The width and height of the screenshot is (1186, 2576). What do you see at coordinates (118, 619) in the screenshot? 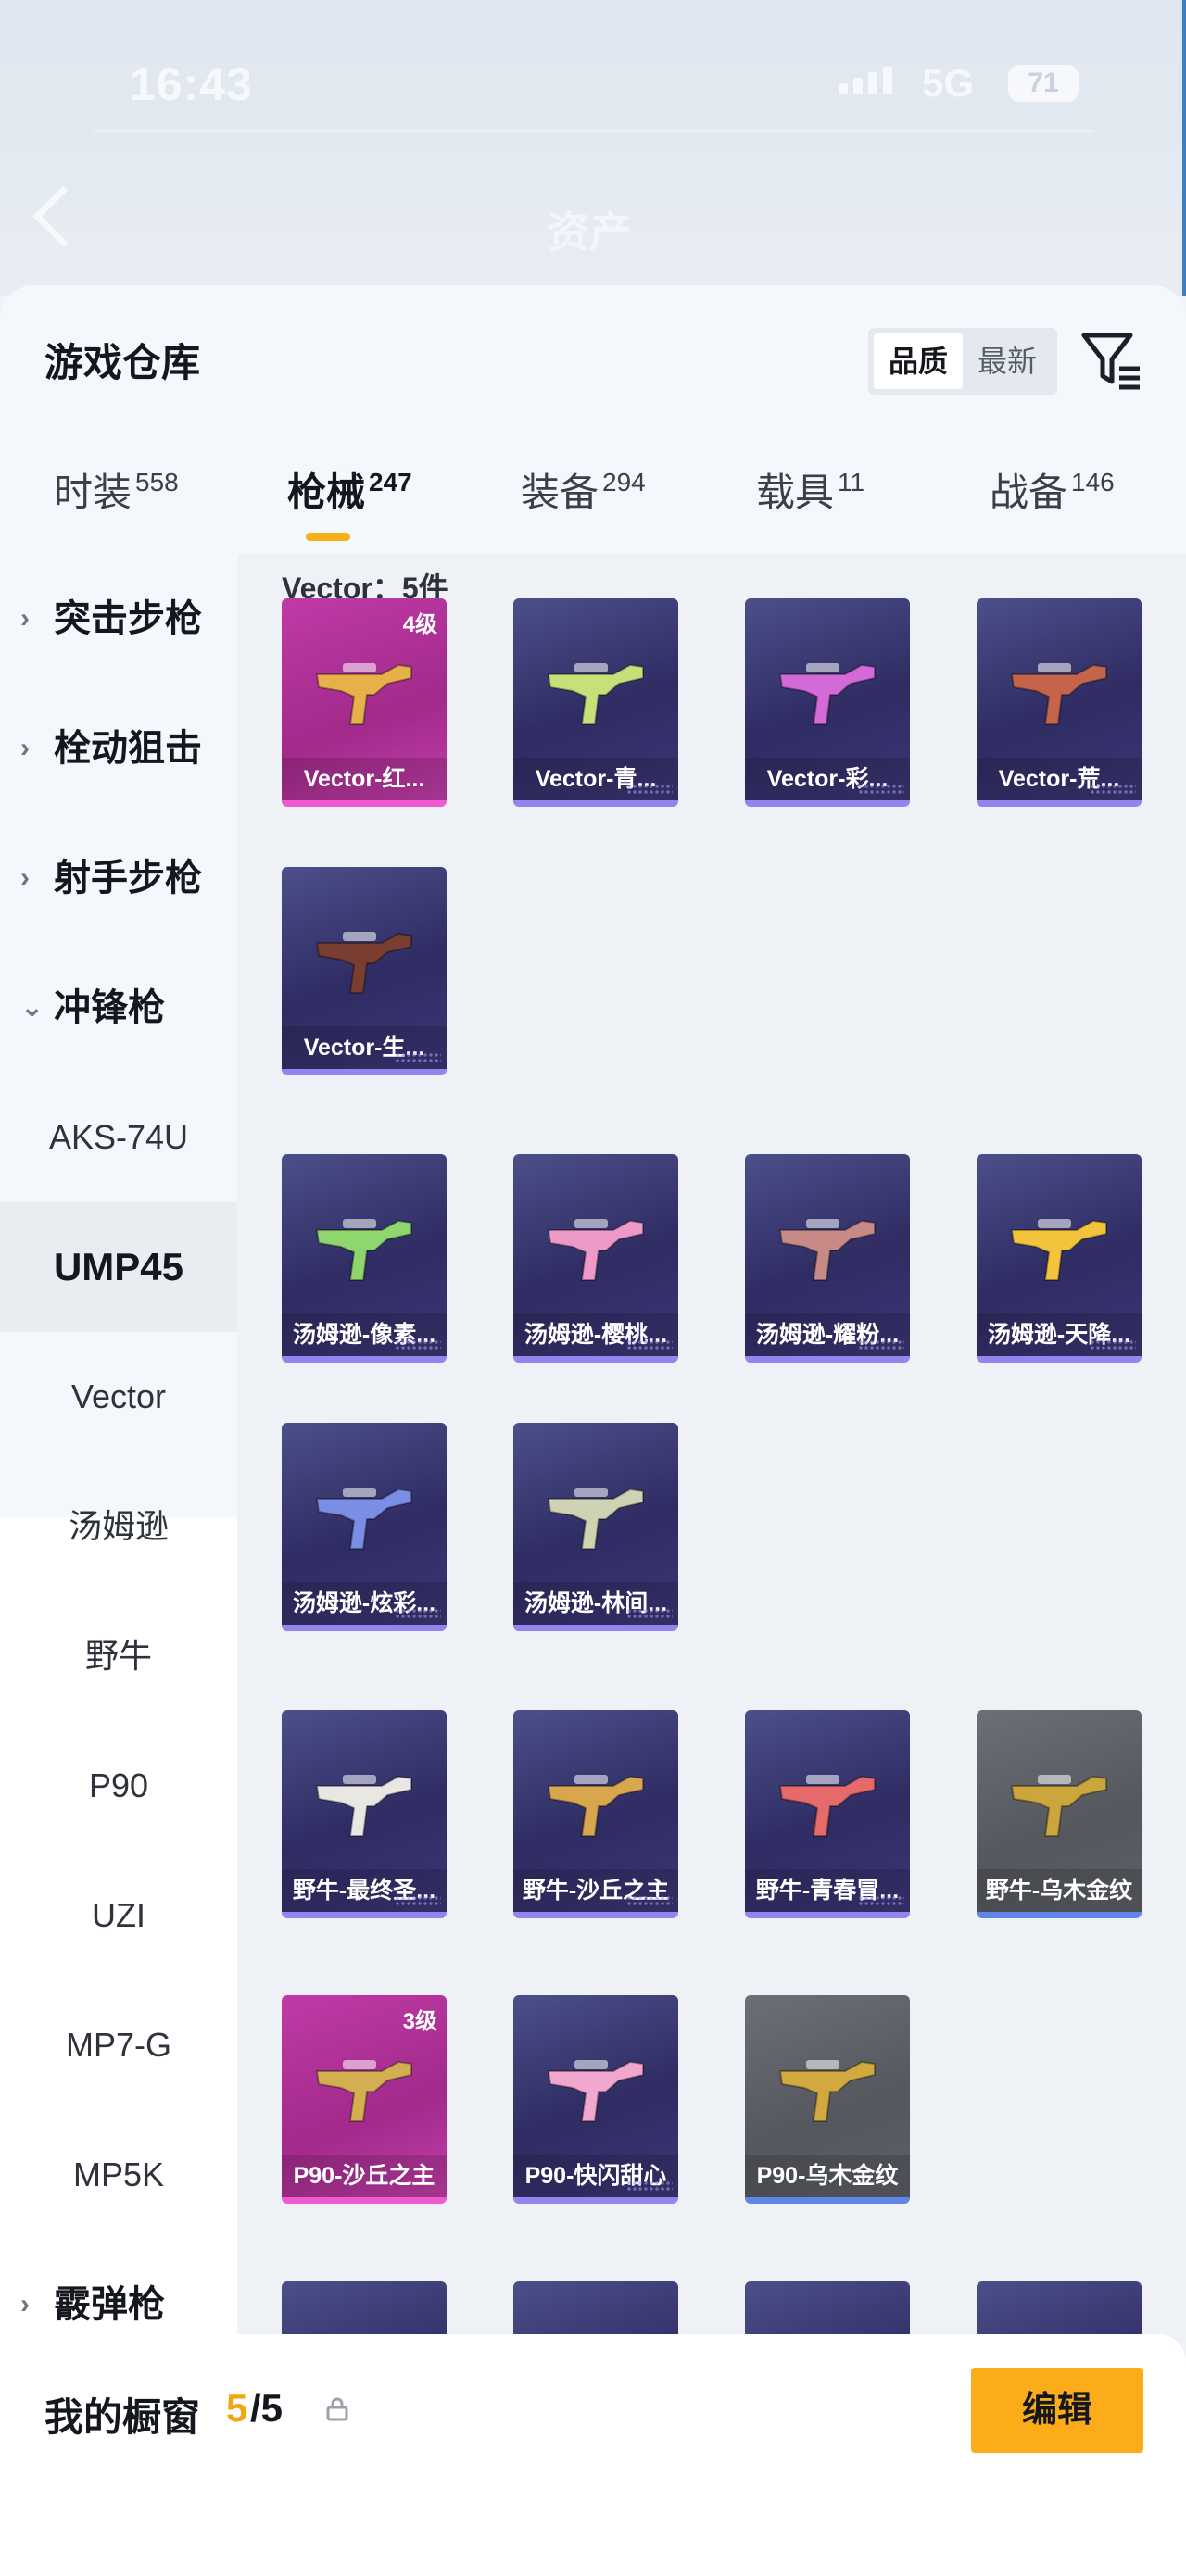
I see `sidebar-item: › 突击步枪` at bounding box center [118, 619].